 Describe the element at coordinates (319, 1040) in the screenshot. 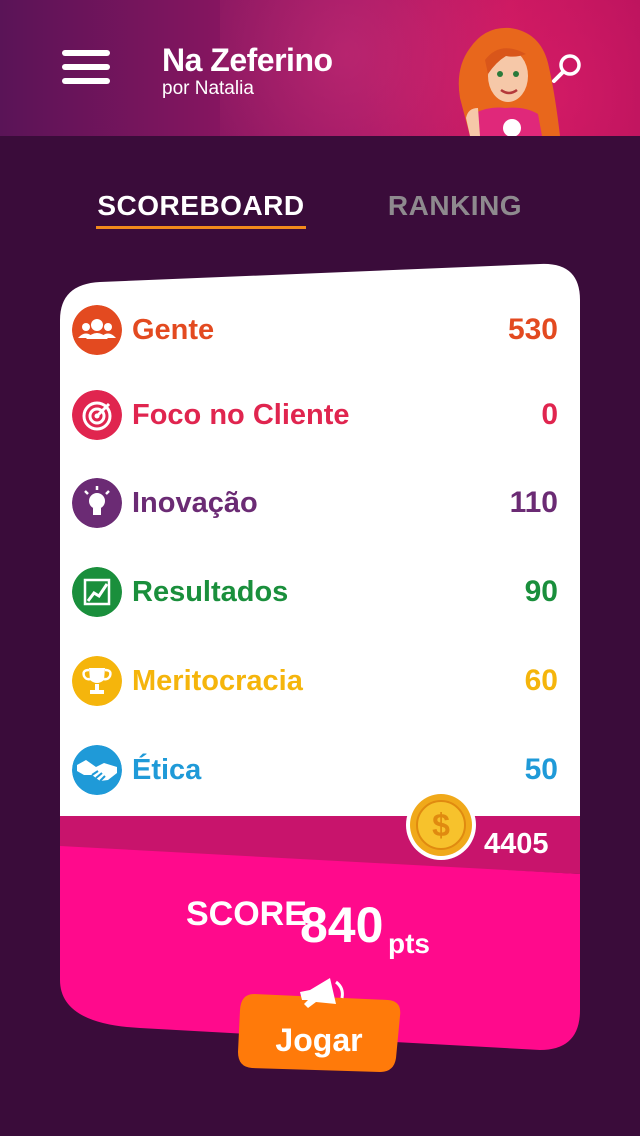

I see `play-button-label: Jogar` at that location.